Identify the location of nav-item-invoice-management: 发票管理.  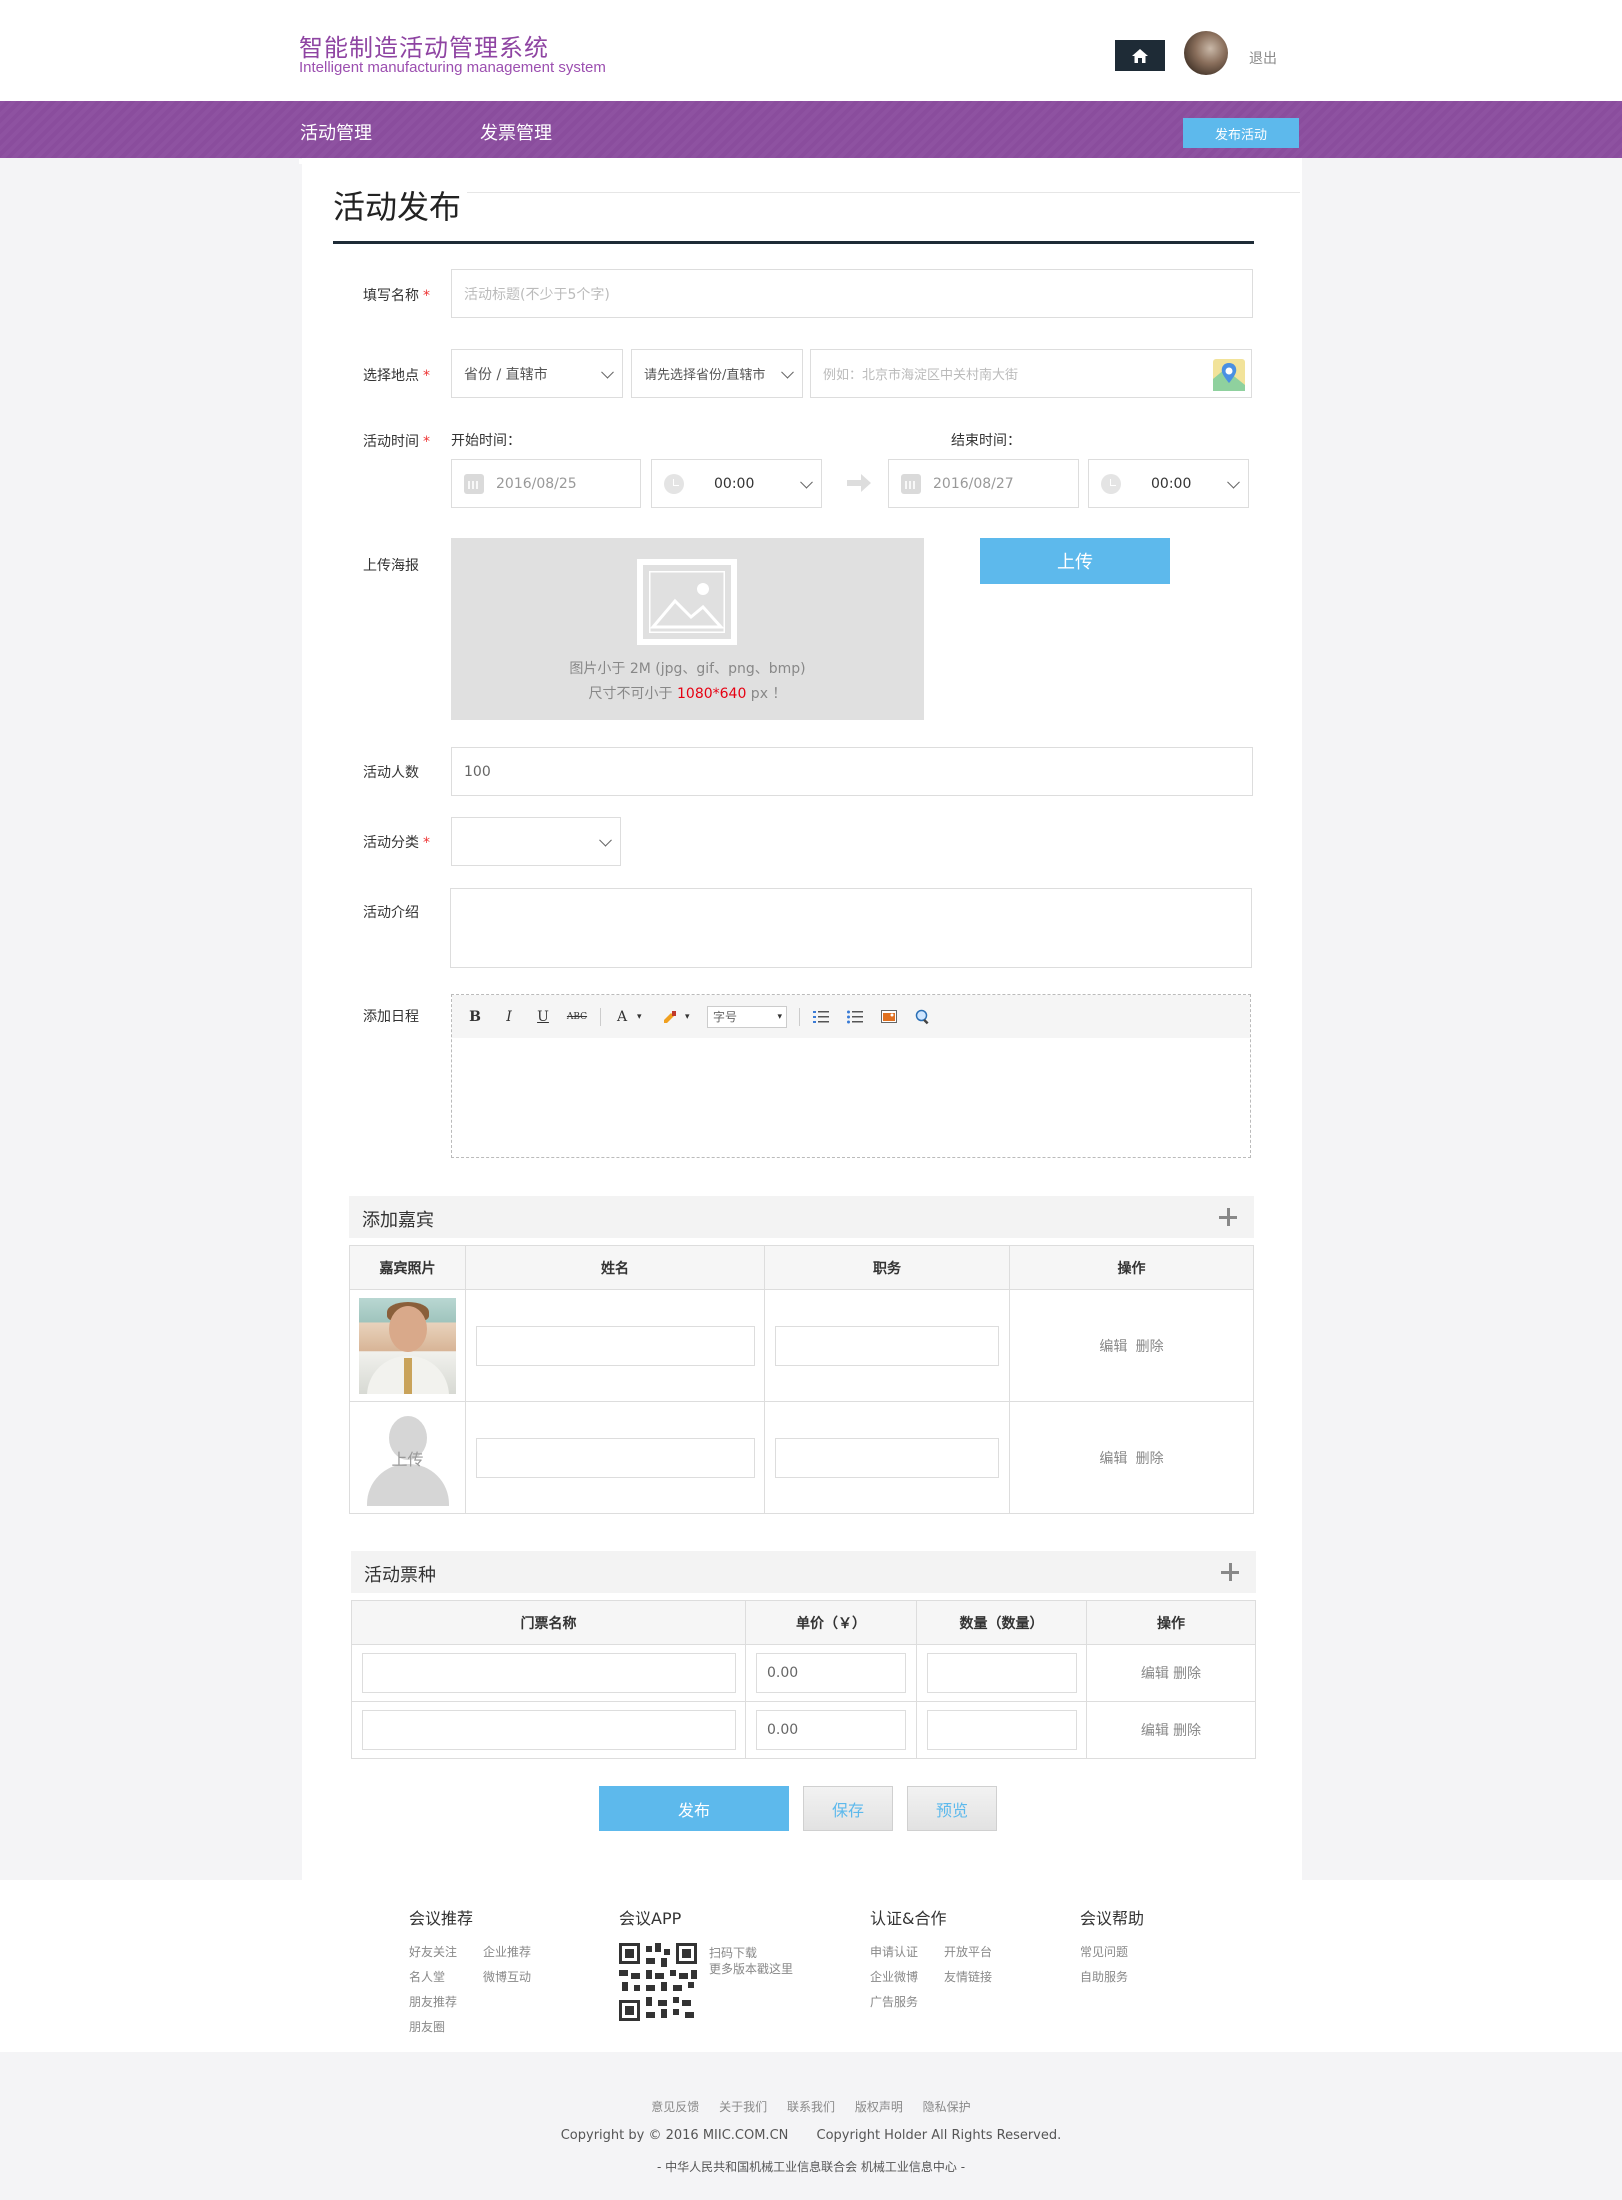
(516, 132).